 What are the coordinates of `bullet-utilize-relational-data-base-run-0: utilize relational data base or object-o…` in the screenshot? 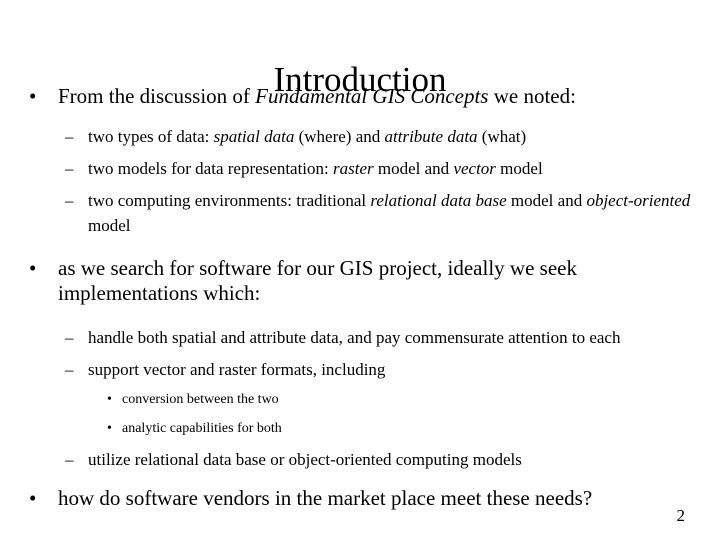 It's located at (305, 459).